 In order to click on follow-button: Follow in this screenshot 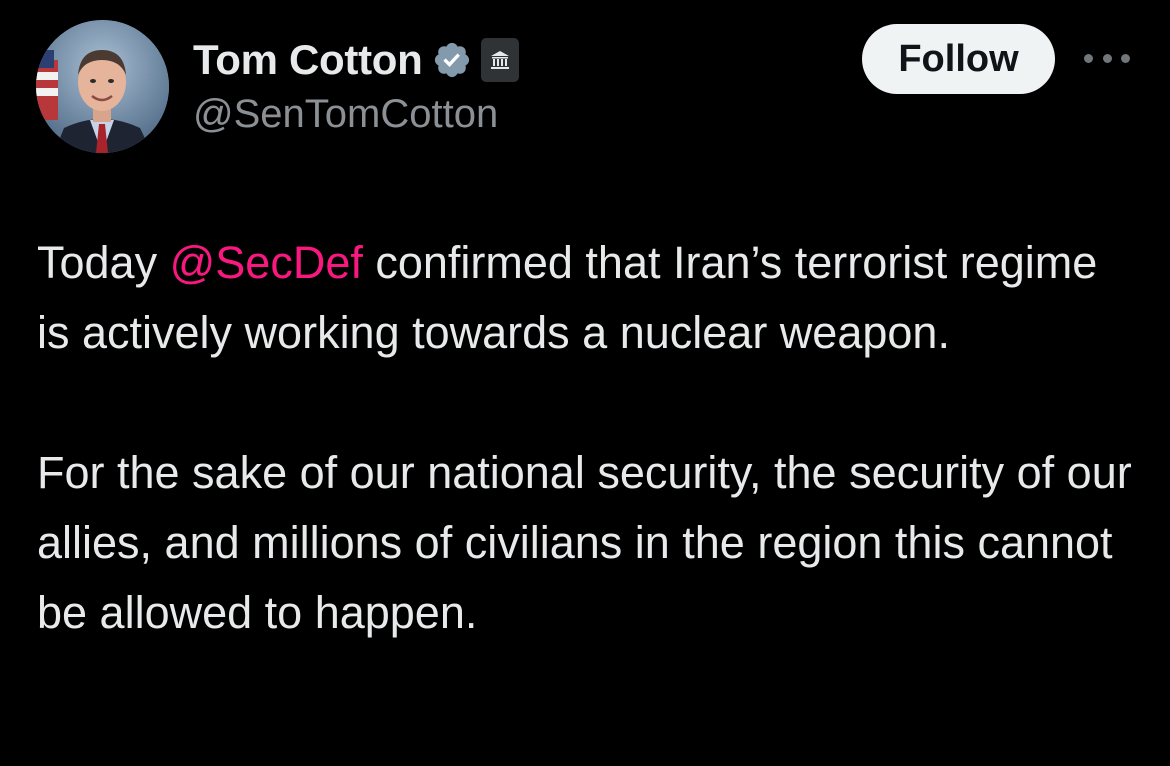, I will do `click(958, 59)`.